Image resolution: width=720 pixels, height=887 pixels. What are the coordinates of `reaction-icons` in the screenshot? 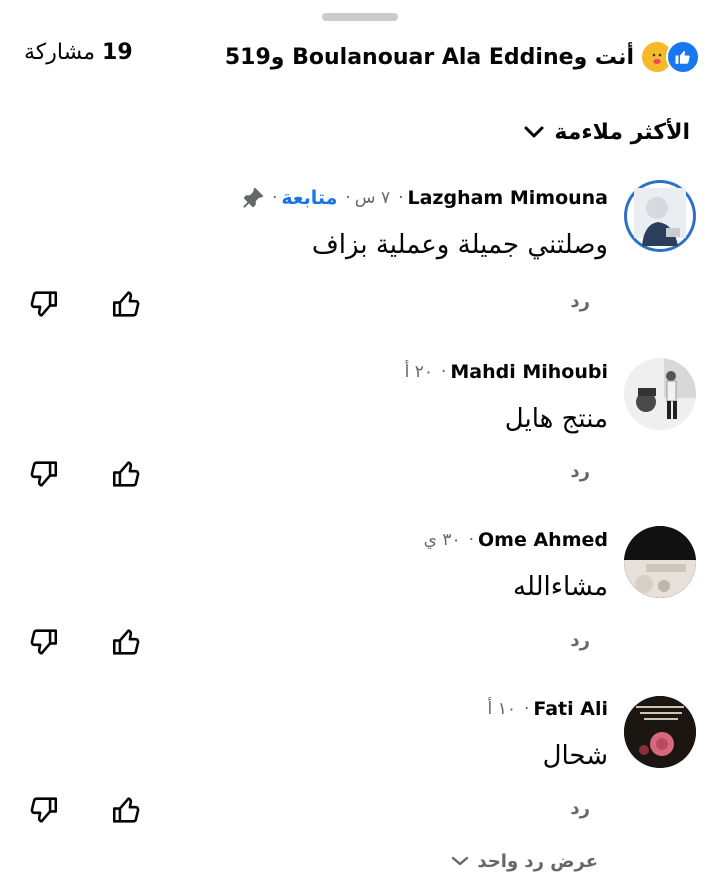 It's located at (670, 57).